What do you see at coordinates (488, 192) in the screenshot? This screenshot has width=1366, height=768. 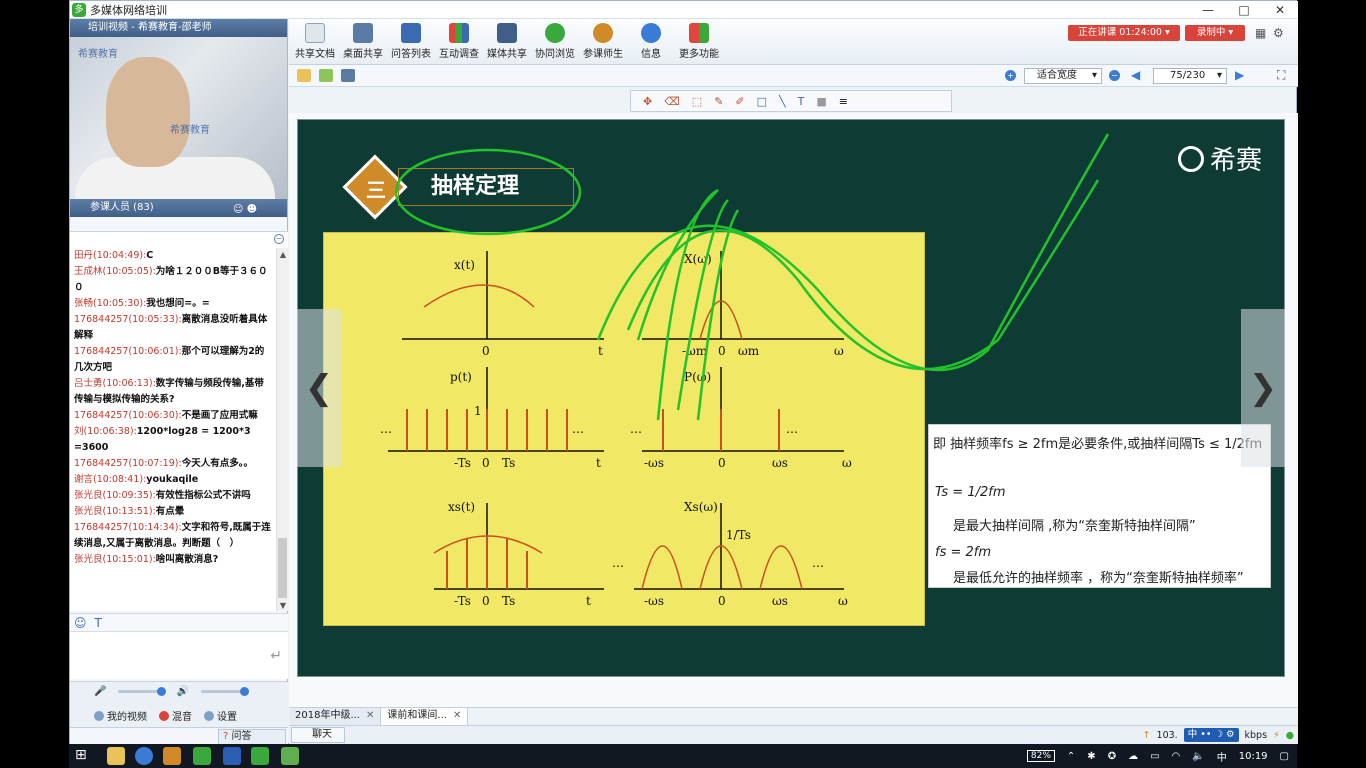 I see `annotation-ellipse` at bounding box center [488, 192].